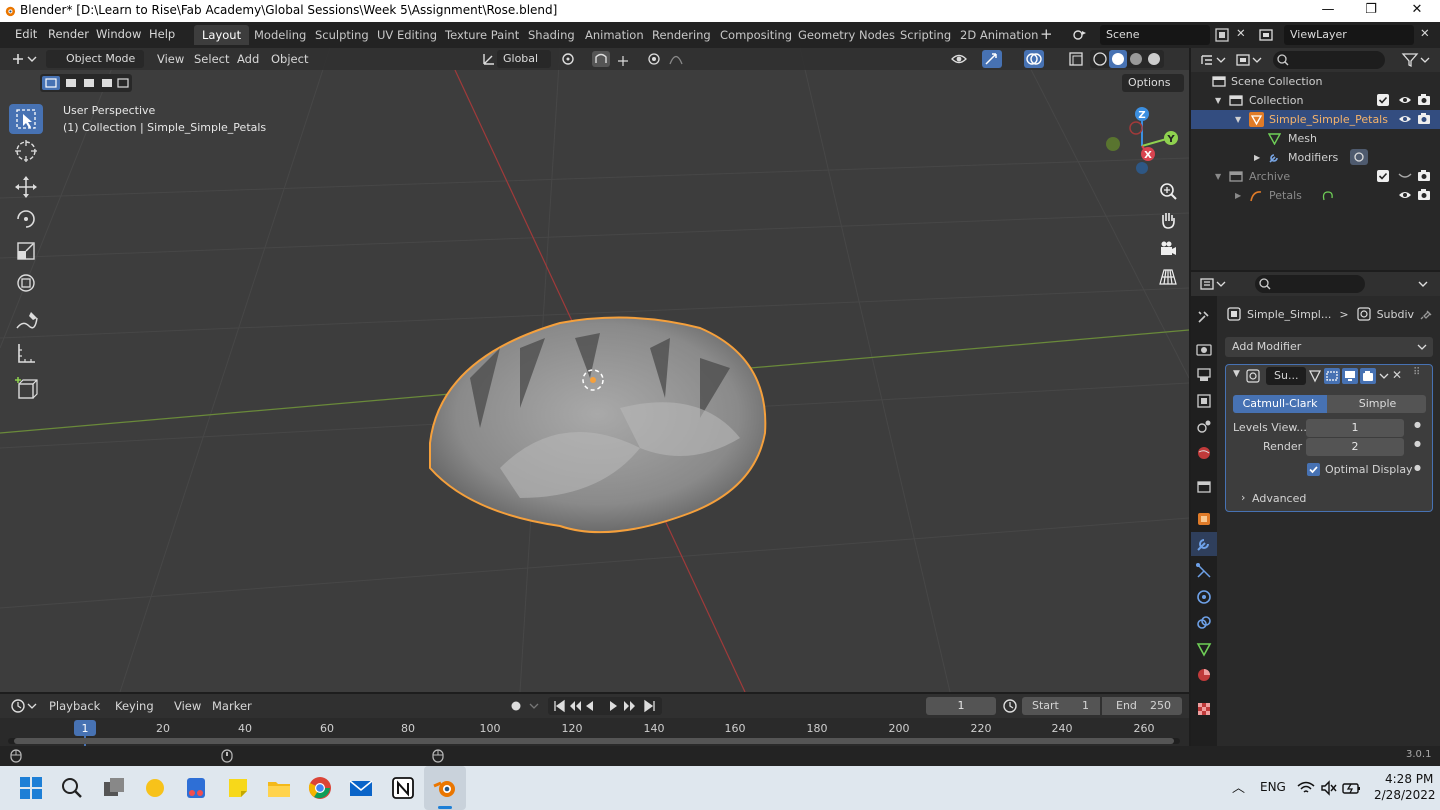  I want to click on catmull-clark-button: Catmull-Clark, so click(1280, 404).